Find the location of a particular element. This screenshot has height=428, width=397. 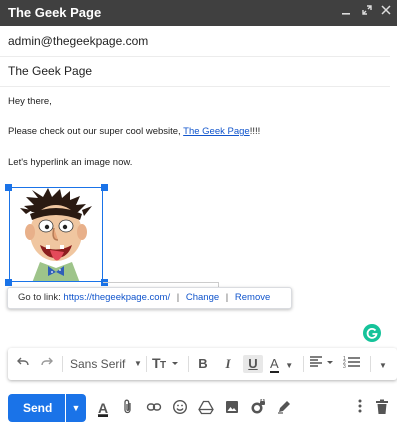

link-bubble-prefix: Go to link: is located at coordinates (39, 297).